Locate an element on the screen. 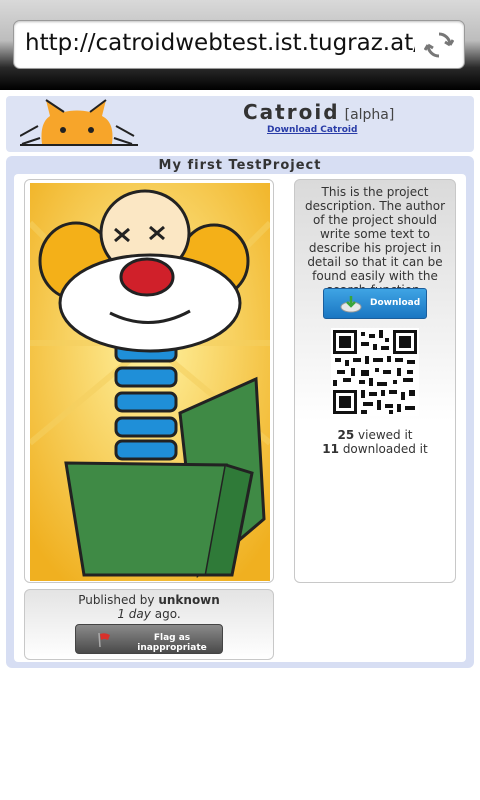 This screenshot has height=800, width=480. qr-code-image is located at coordinates (375, 372).